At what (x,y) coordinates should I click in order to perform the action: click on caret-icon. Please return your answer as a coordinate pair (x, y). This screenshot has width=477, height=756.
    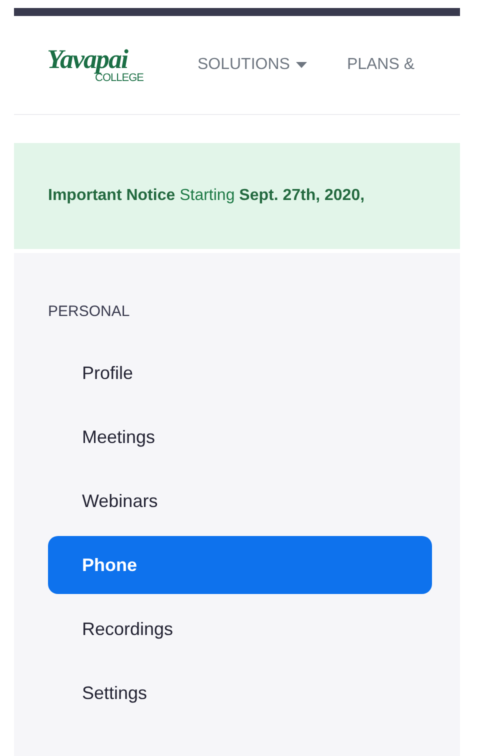
    Looking at the image, I should click on (301, 65).